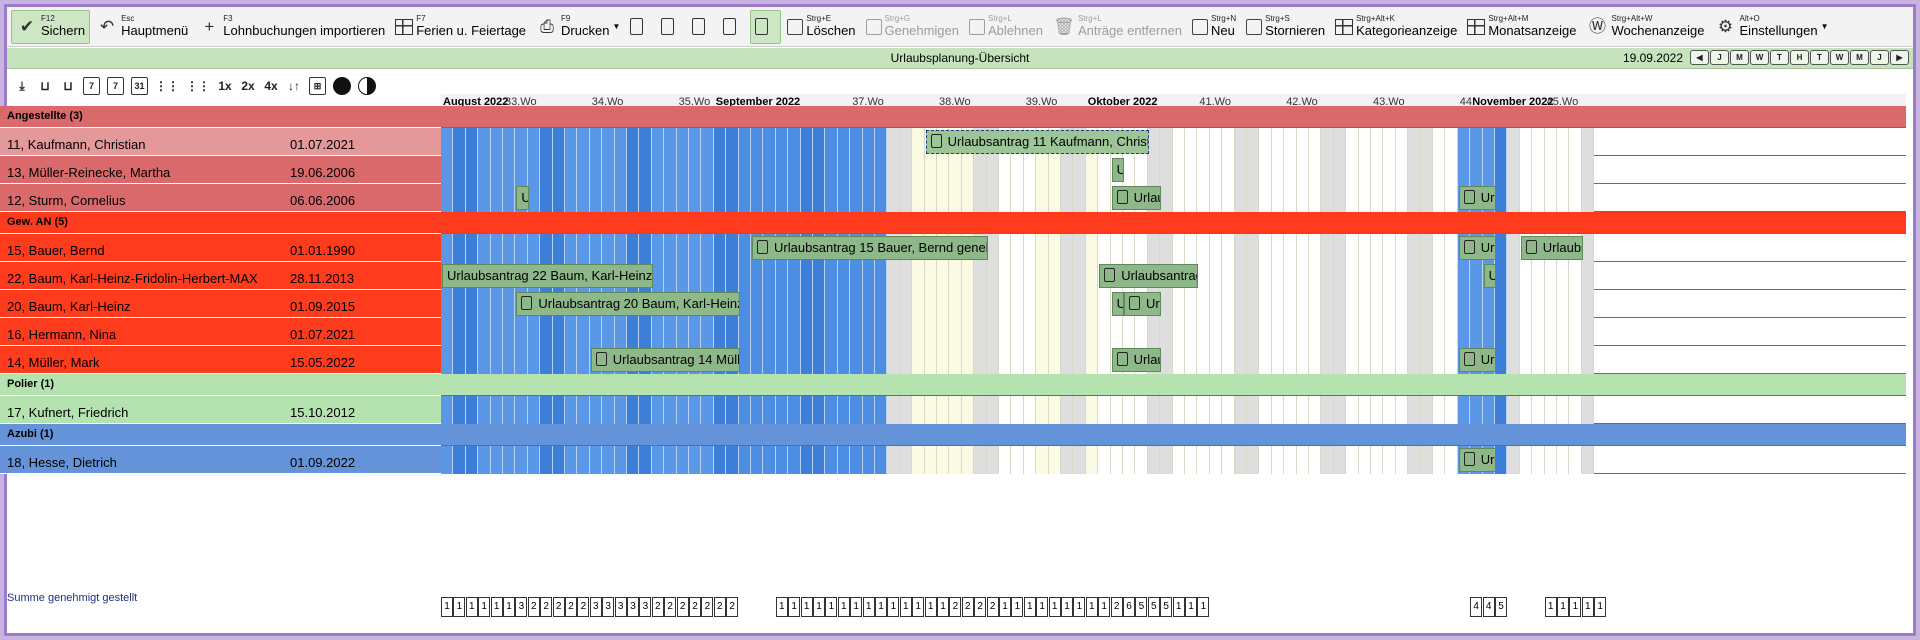 Image resolution: width=1920 pixels, height=640 pixels. I want to click on view-option-icon-11: ↓↑, so click(294, 86).